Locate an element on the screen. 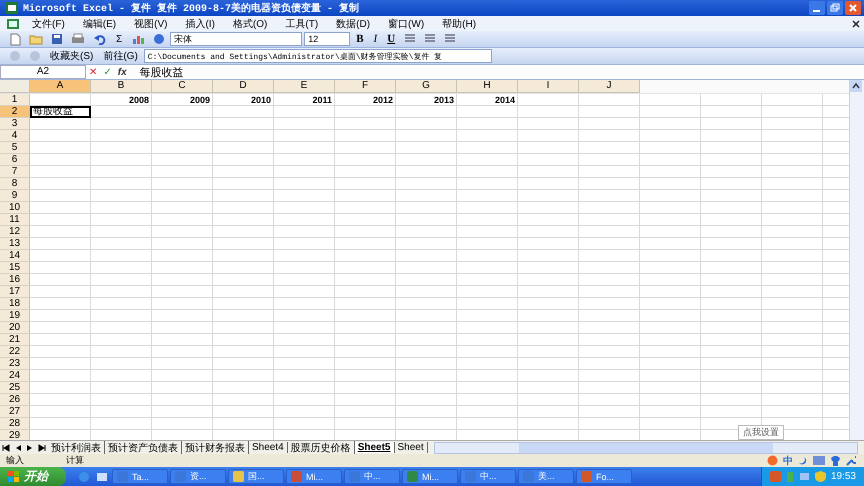  row-header: 4 is located at coordinates (15, 136).